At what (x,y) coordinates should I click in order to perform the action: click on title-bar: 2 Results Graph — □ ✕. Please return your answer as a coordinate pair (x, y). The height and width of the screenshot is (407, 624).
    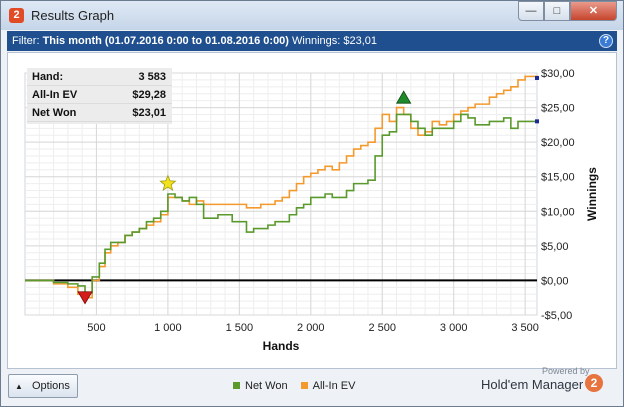
    Looking at the image, I should click on (312, 15).